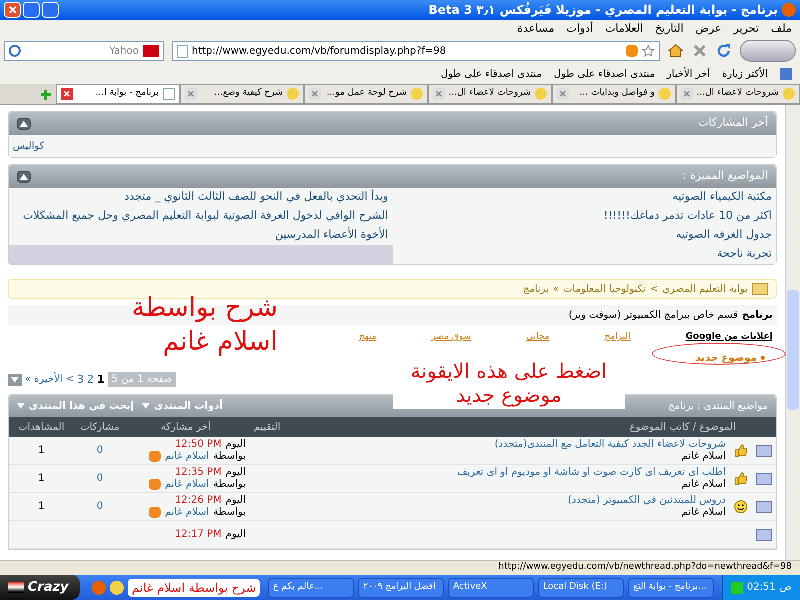  Describe the element at coordinates (452, 337) in the screenshot. I see `ad-link: سوق مصر` at that location.